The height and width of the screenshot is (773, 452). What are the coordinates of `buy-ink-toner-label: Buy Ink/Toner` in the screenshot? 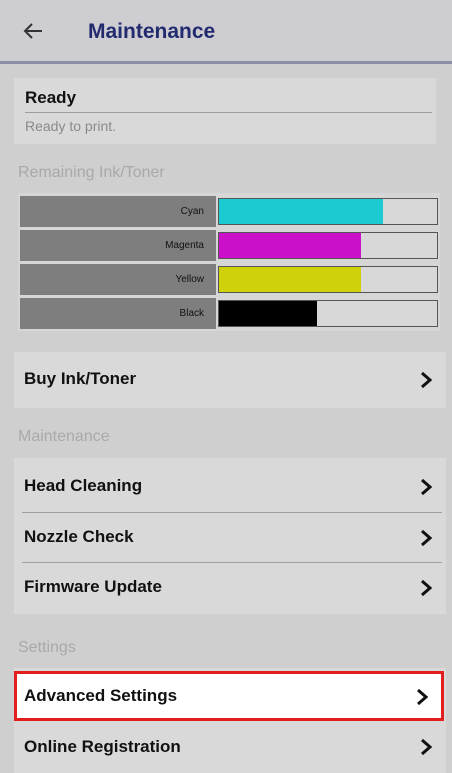 It's located at (80, 378).